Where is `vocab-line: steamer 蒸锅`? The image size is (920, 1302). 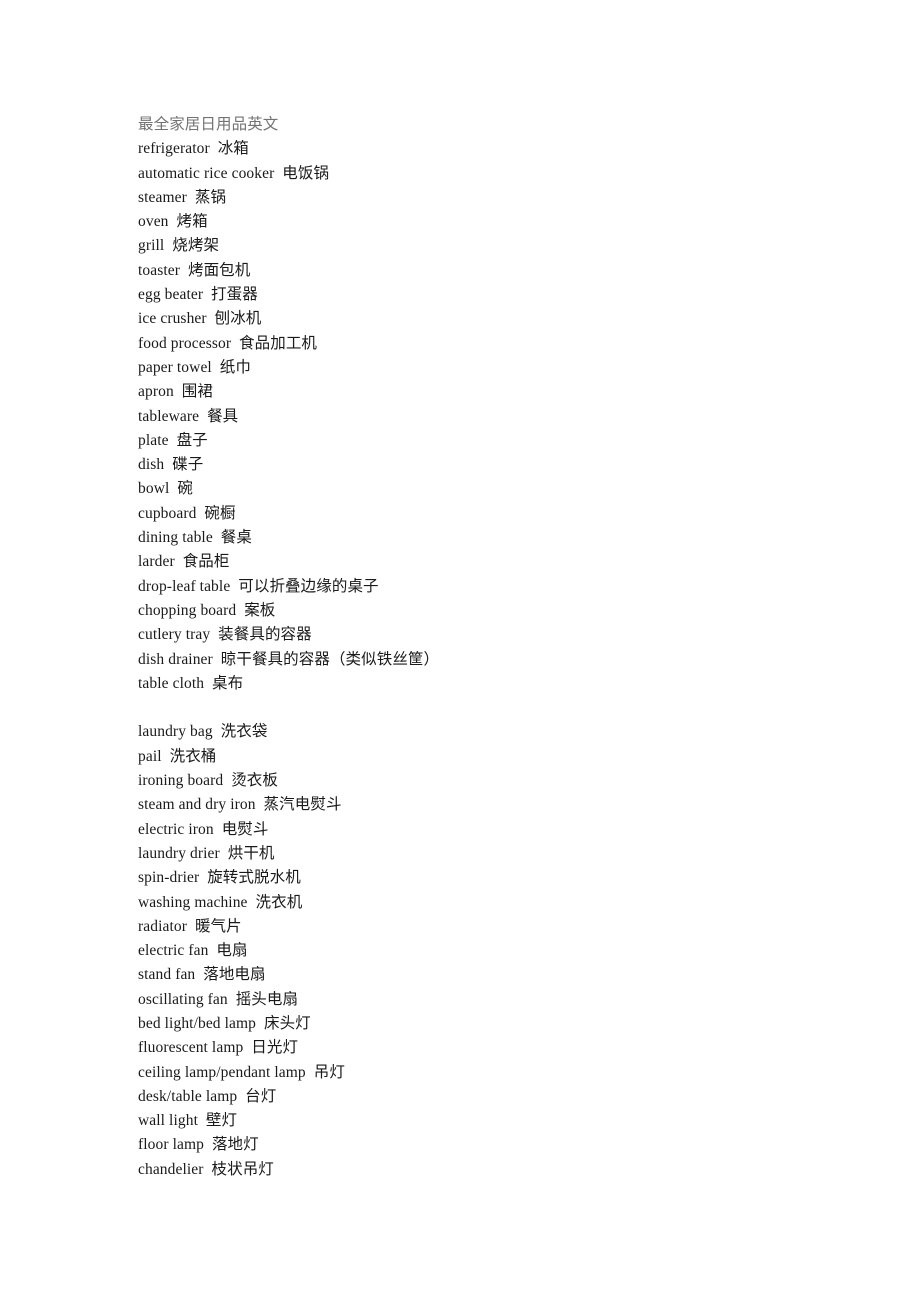 vocab-line: steamer 蒸锅 is located at coordinates (182, 197).